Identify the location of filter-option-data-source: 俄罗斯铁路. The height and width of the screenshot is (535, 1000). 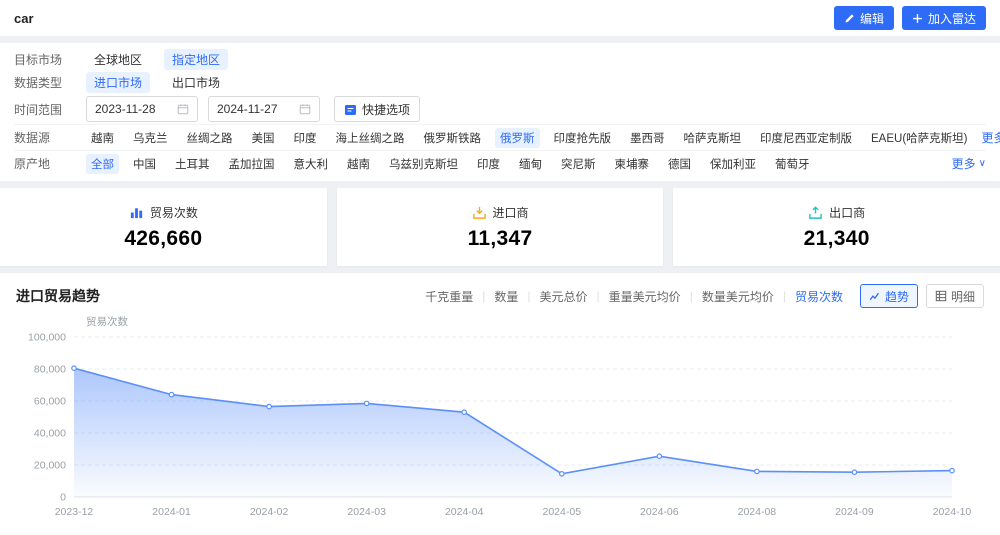
(453, 138).